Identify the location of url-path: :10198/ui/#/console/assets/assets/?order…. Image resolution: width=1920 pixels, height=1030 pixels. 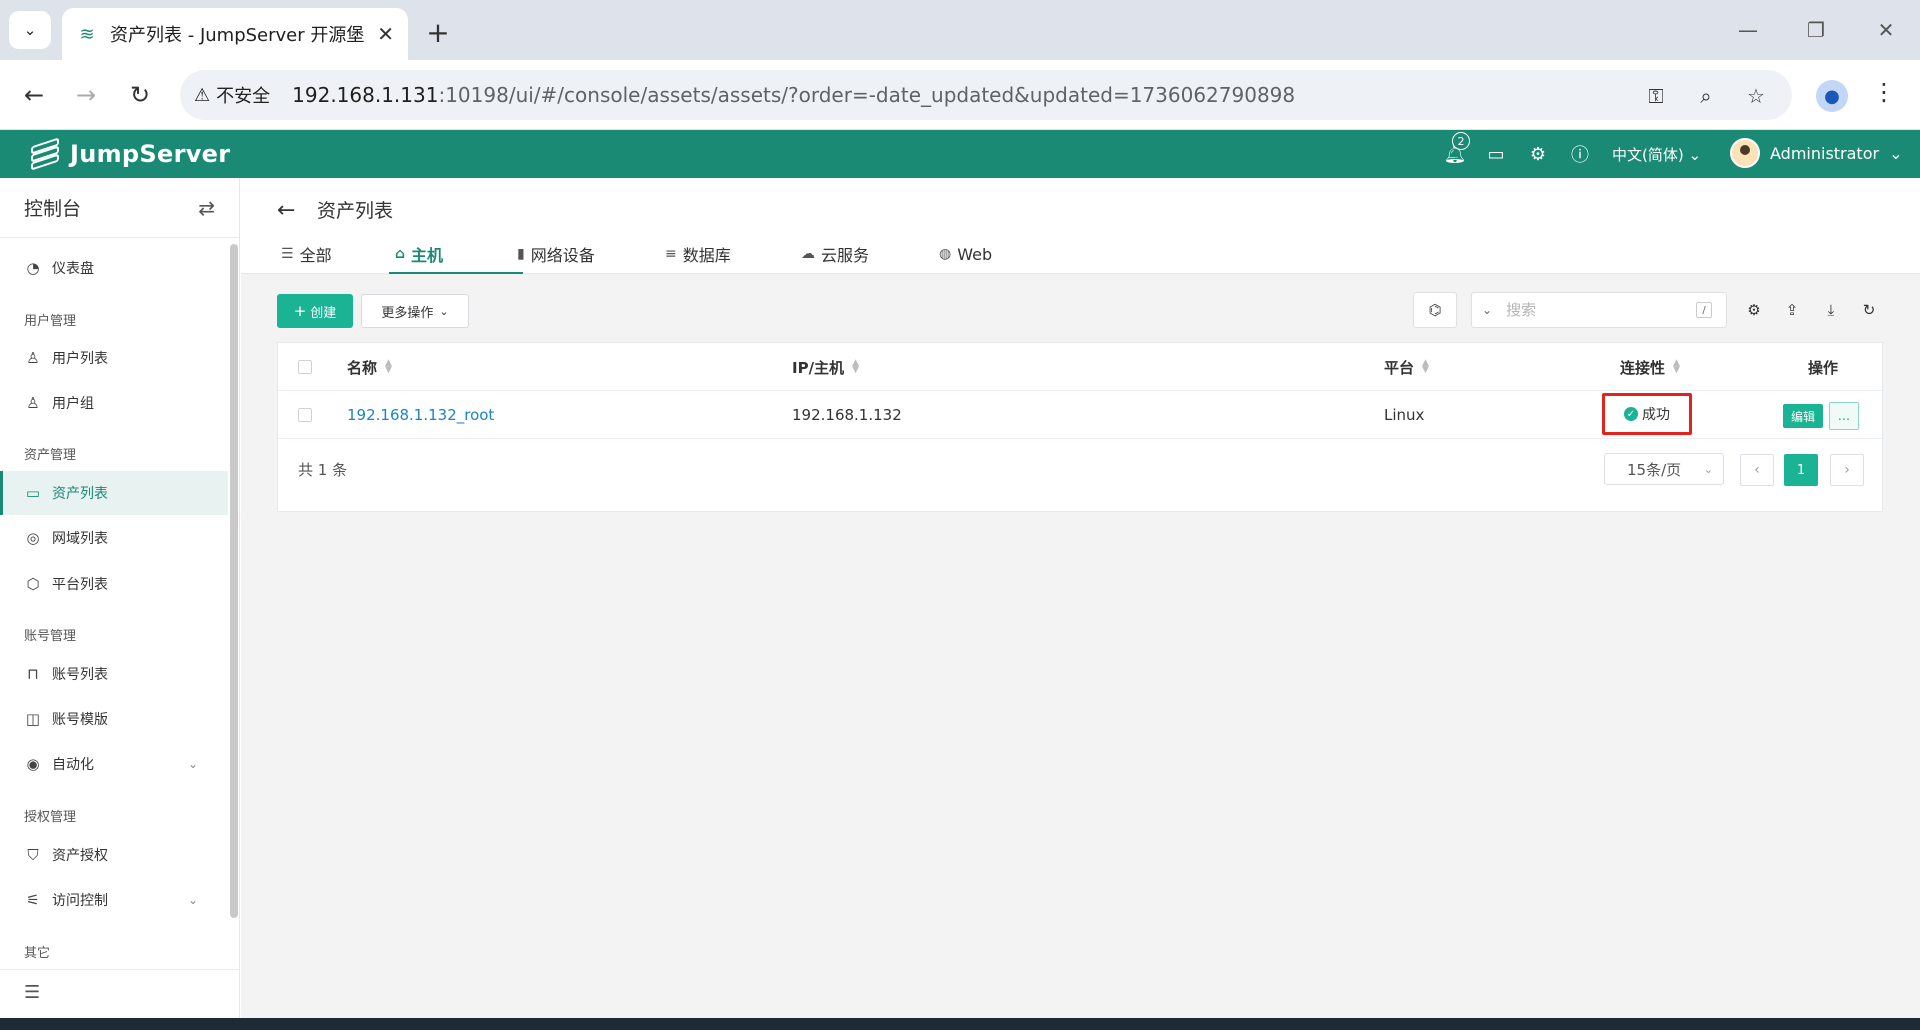
(867, 95).